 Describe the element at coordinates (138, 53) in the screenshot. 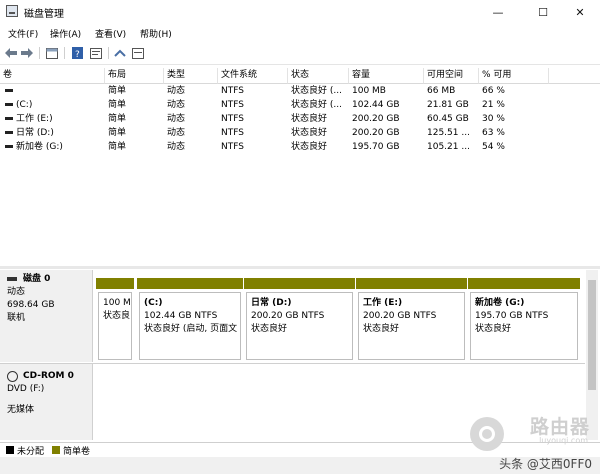

I see `details-icon` at that location.